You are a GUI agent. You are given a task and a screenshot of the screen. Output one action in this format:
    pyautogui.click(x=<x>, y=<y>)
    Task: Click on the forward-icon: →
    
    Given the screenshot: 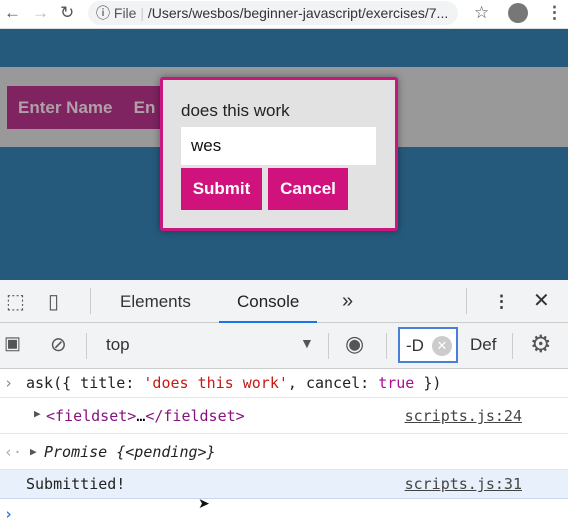 What is the action you would take?
    pyautogui.click(x=40, y=13)
    